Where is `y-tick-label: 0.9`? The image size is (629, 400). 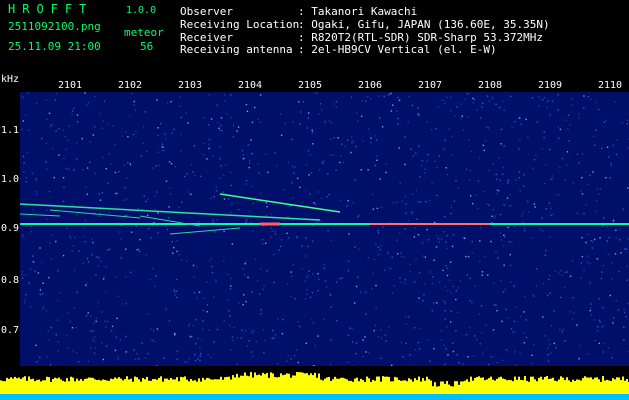 y-tick-label: 0.9 is located at coordinates (10, 228).